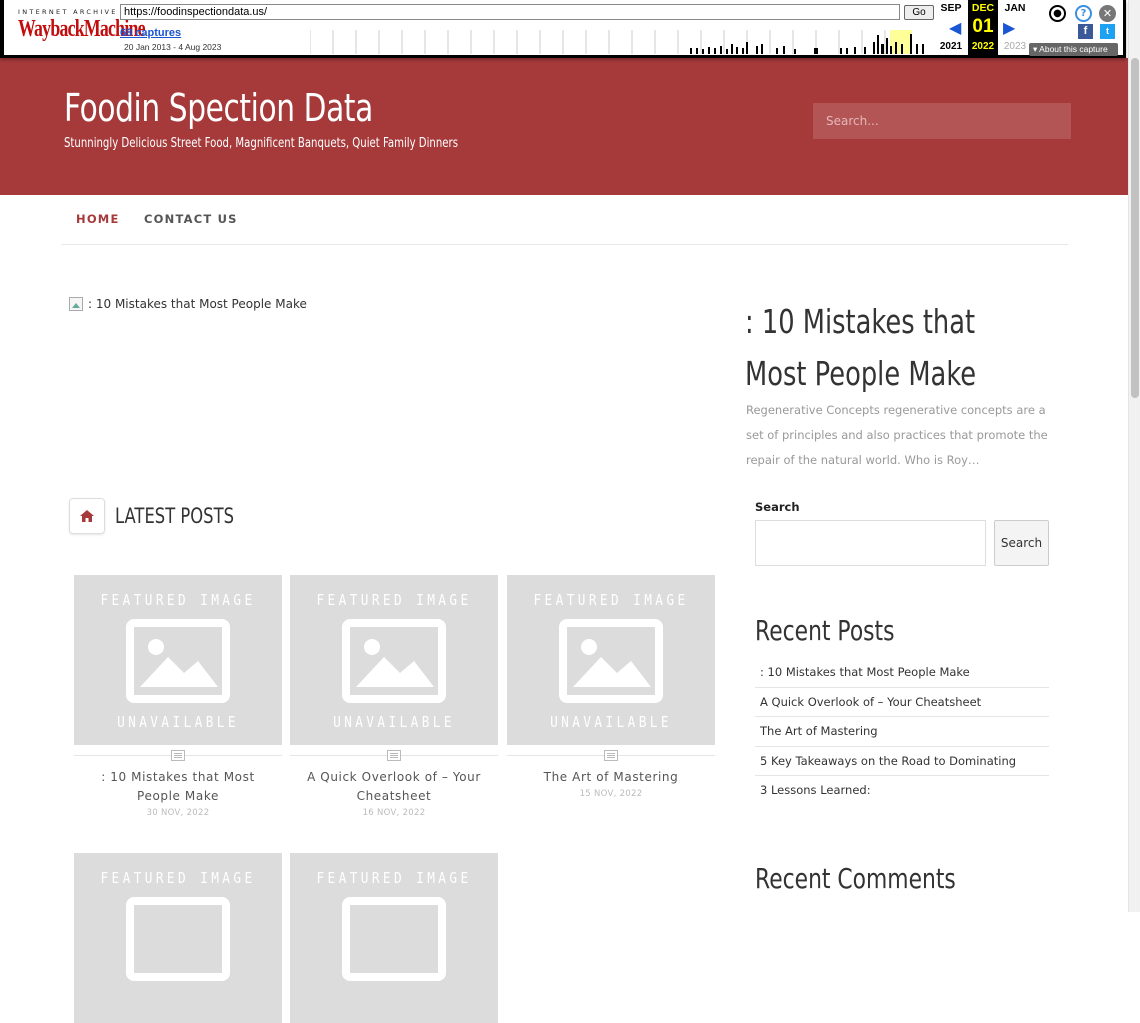 This screenshot has width=1140, height=1023. Describe the element at coordinates (1015, 46) in the screenshot. I see `wayback-next-year: 2023` at that location.